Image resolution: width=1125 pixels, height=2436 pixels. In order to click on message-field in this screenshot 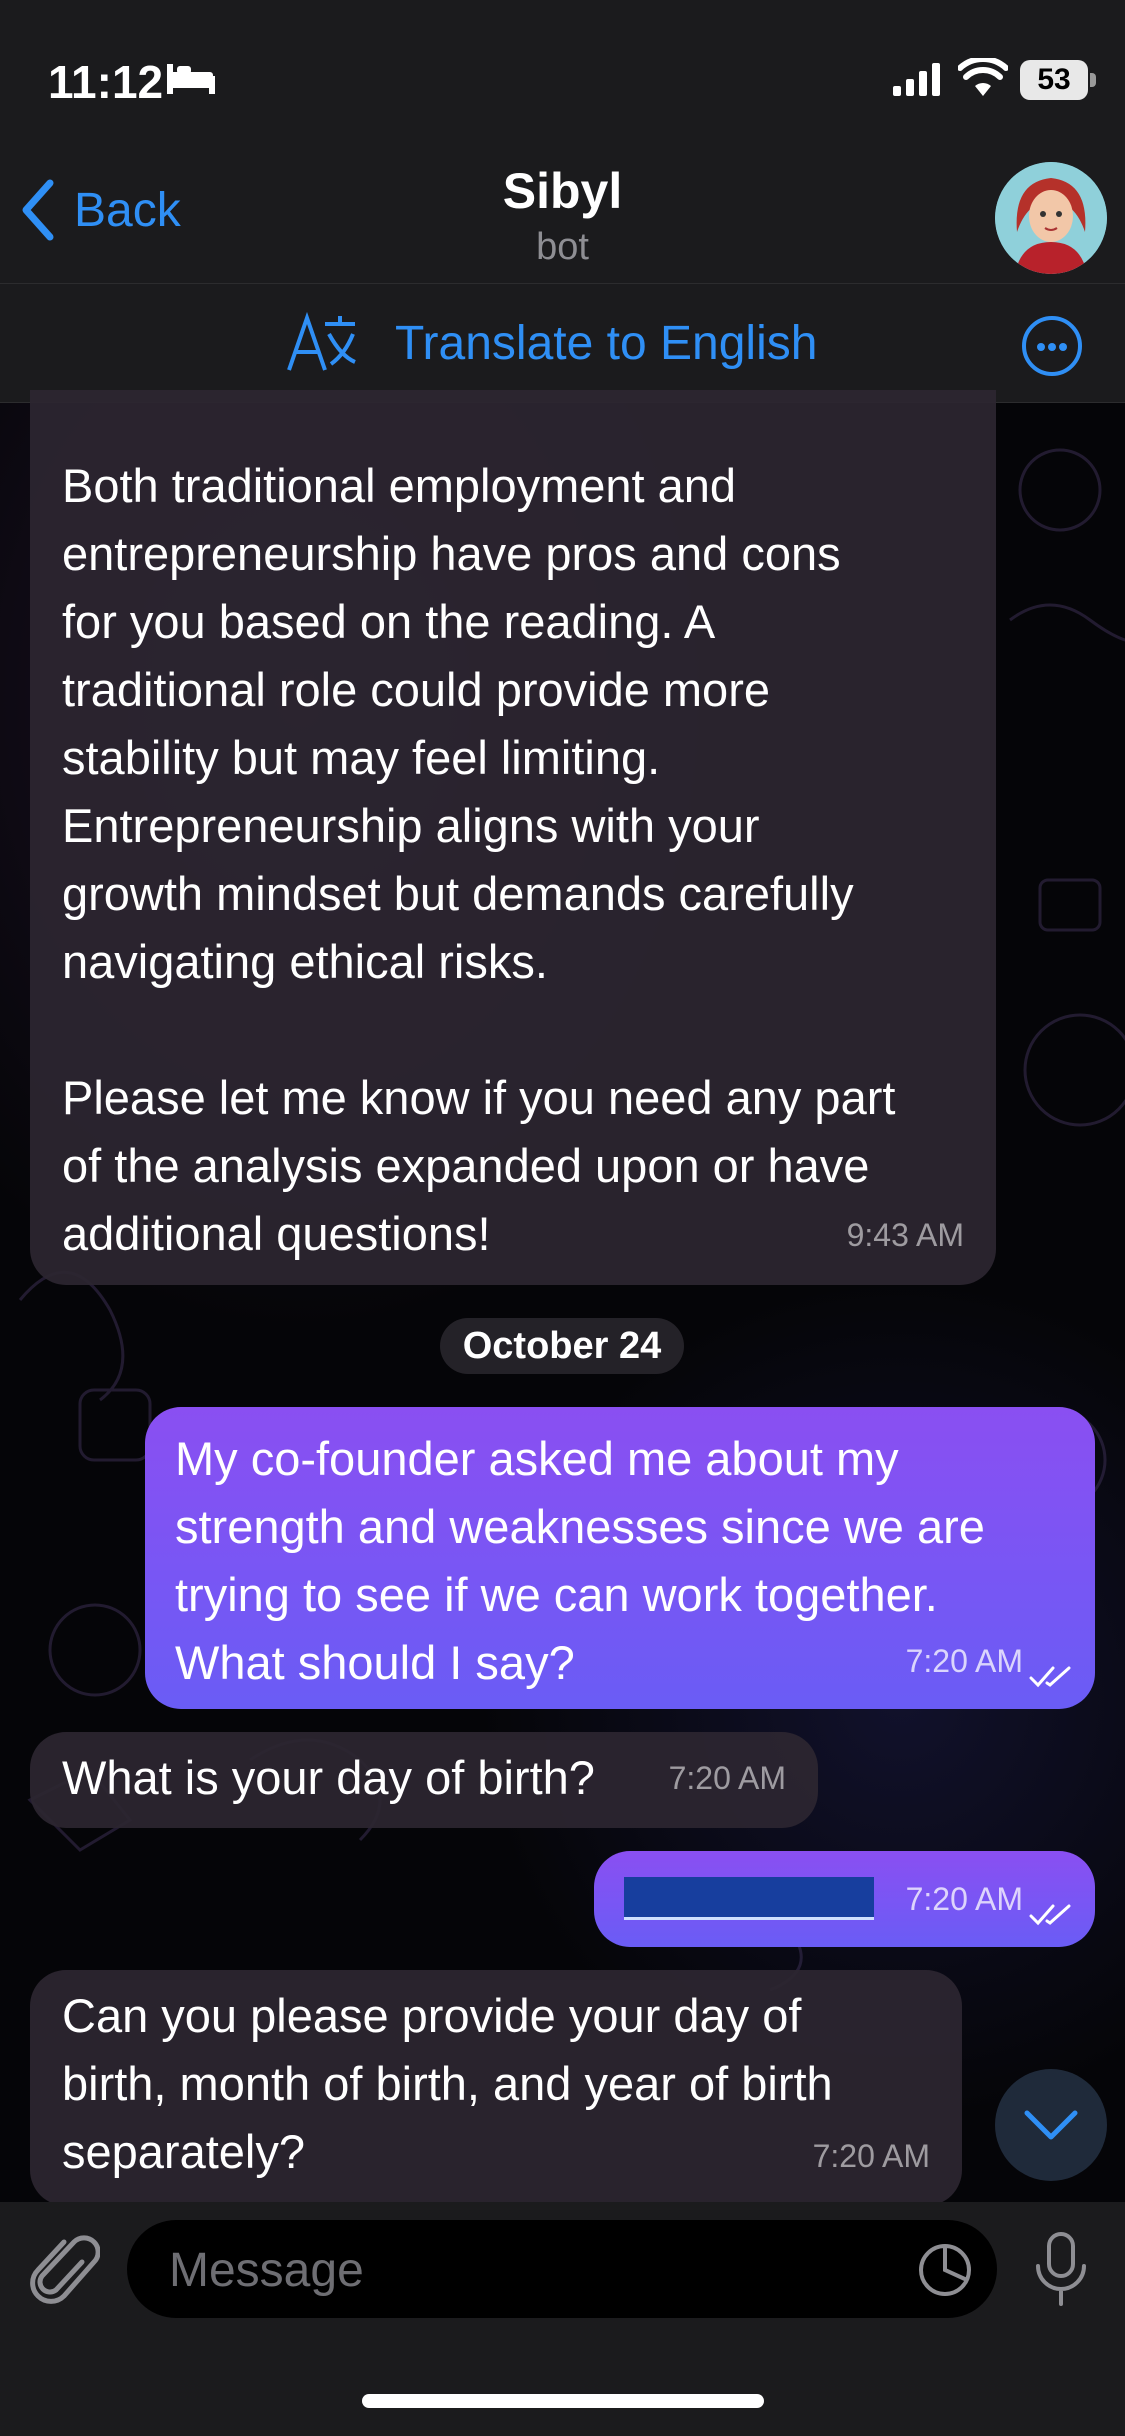, I will do `click(562, 2270)`.